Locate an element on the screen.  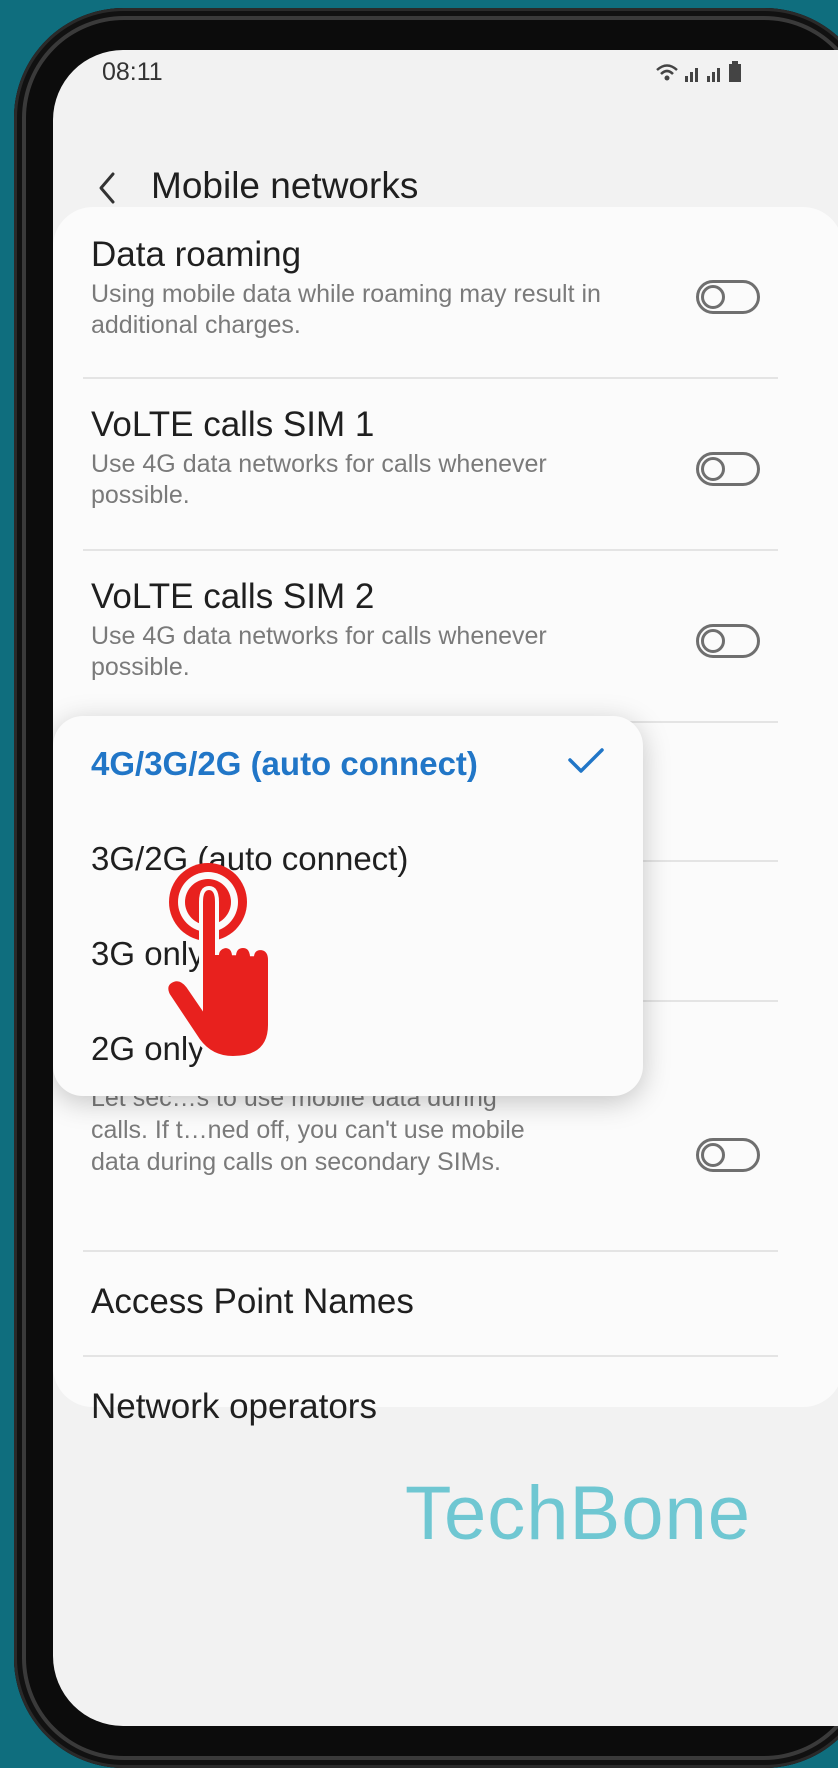
tap-hand-icon is located at coordinates (218, 961).